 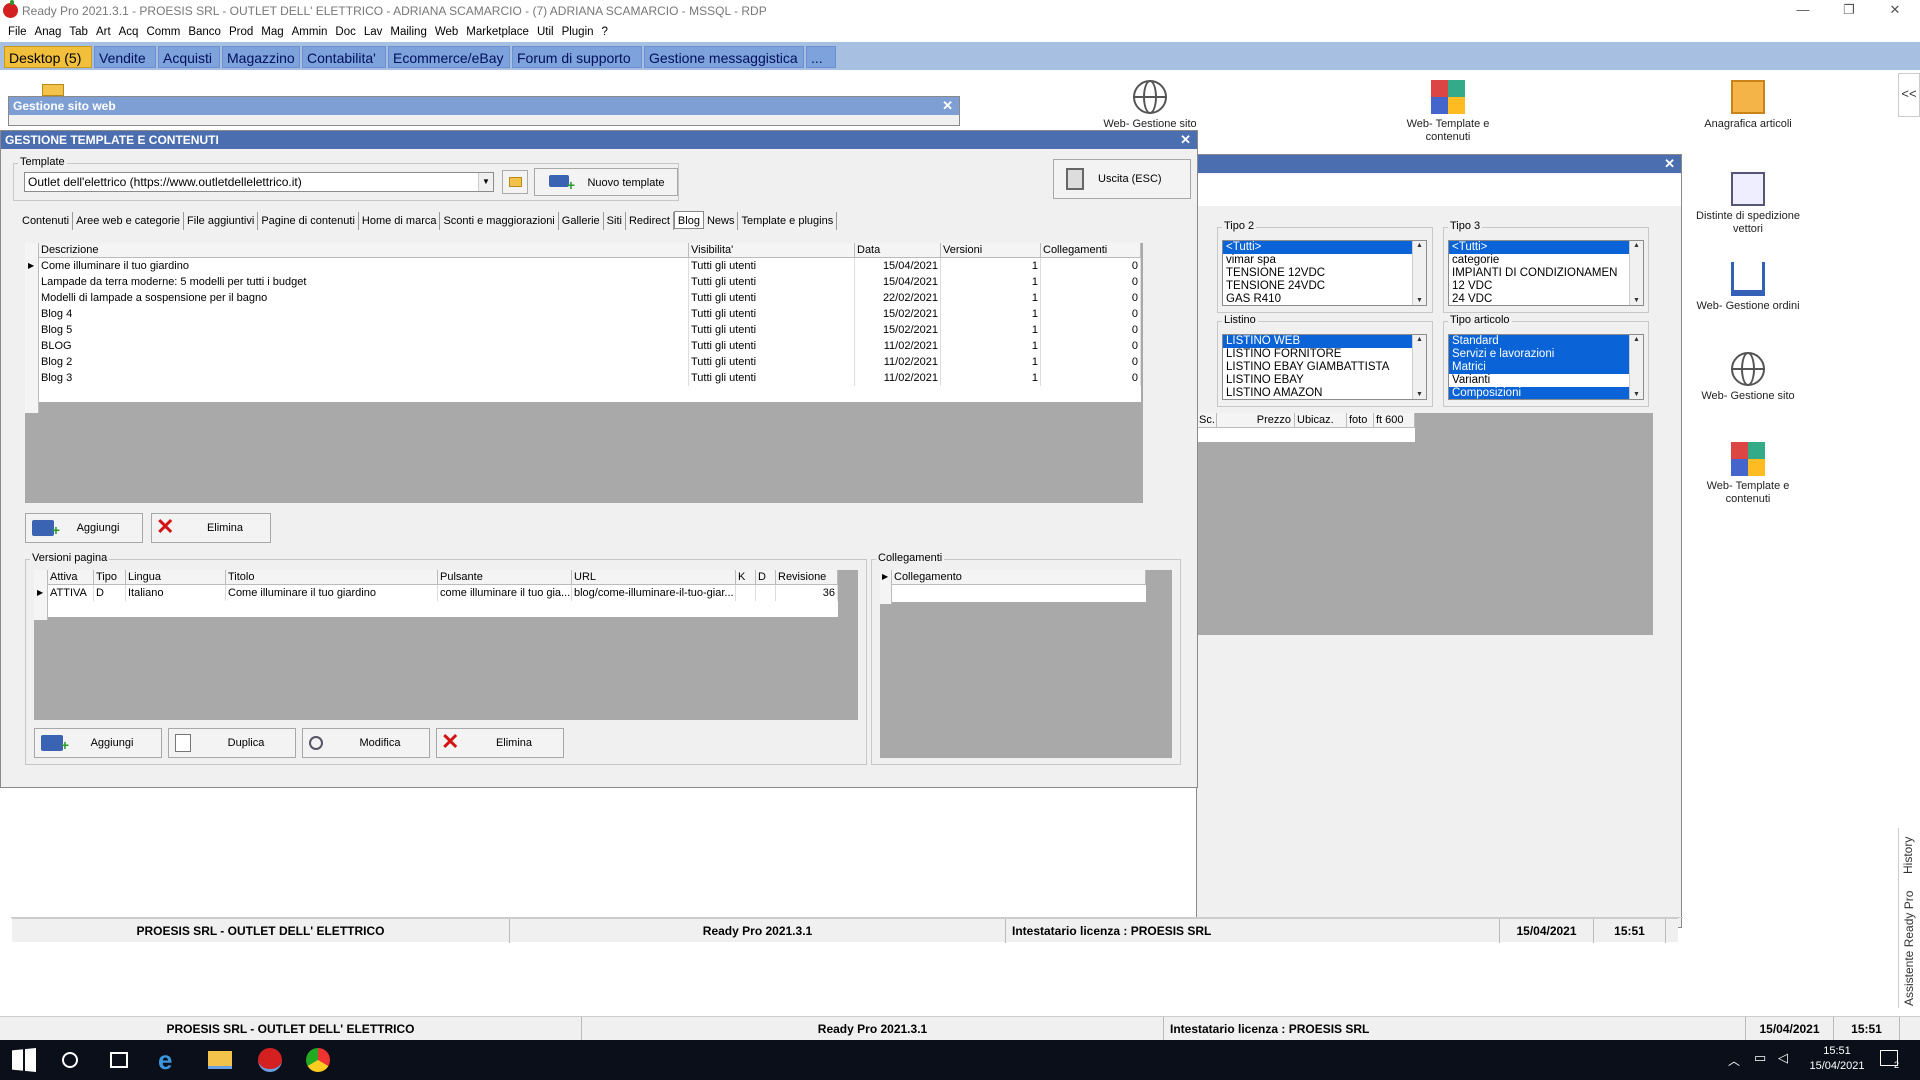 I want to click on tab-ecommerce: Ecommerce/eBay, so click(x=449, y=57).